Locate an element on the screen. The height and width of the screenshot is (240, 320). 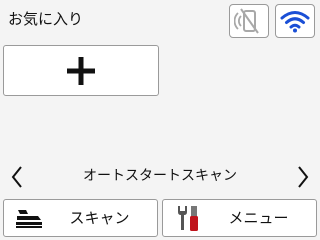
shortcut-navigation: オートスタートスキャン is located at coordinates (160, 176).